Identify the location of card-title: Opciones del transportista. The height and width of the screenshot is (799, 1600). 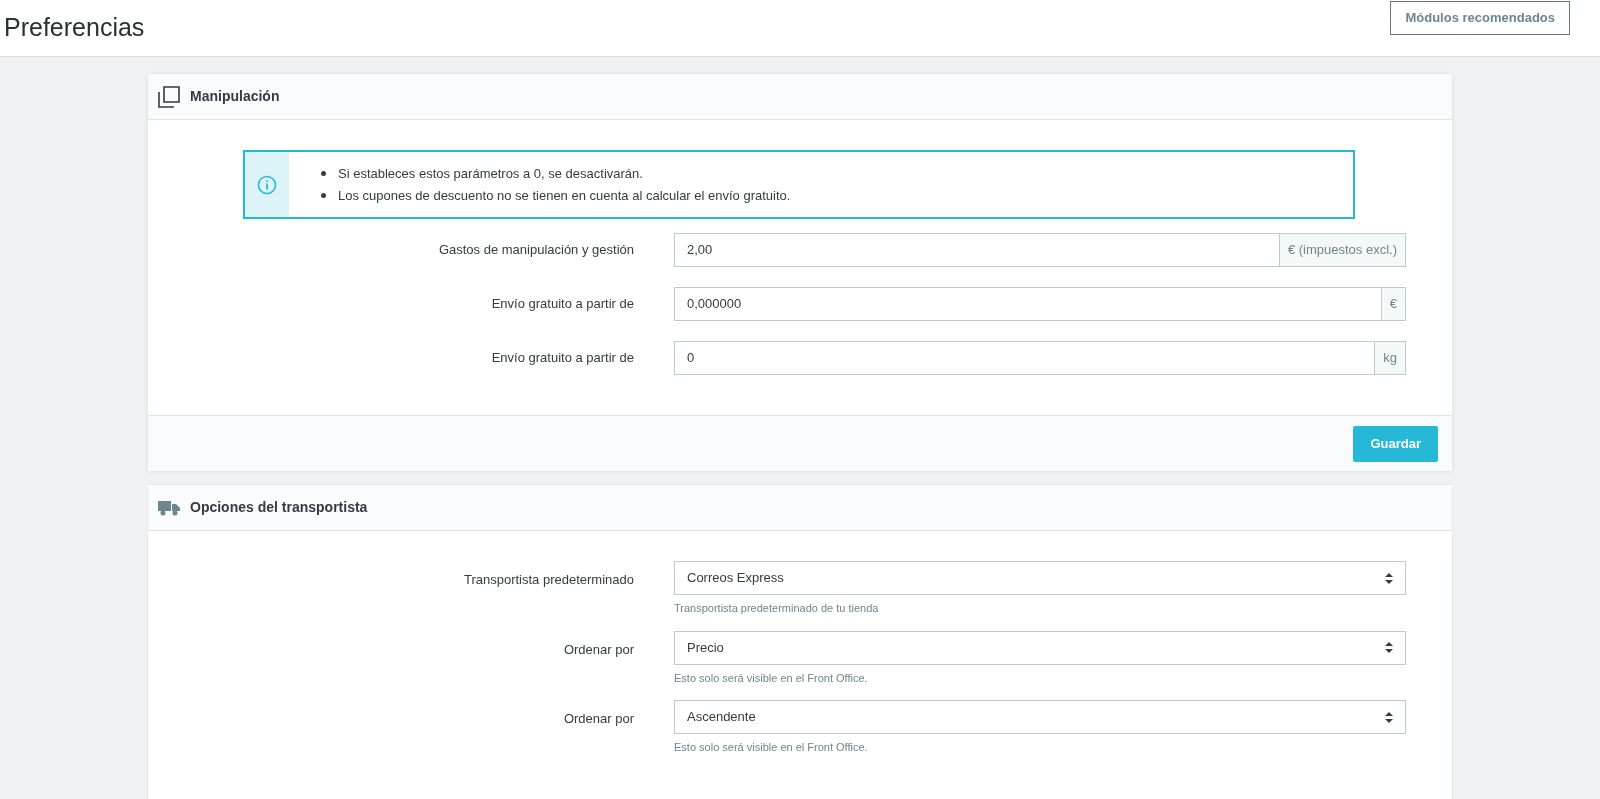
(279, 507).